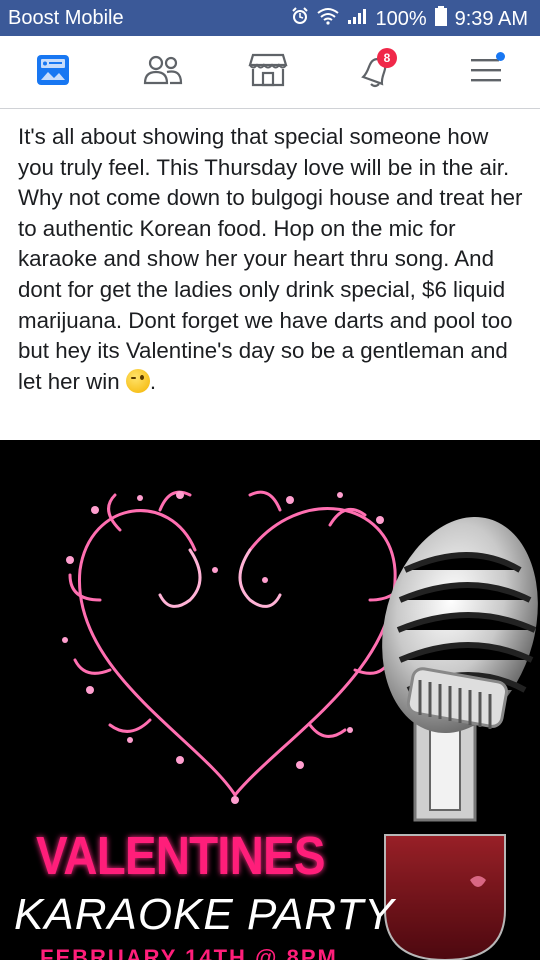 This screenshot has height=960, width=540. What do you see at coordinates (376, 71) in the screenshot?
I see `nav-notifications: 8` at bounding box center [376, 71].